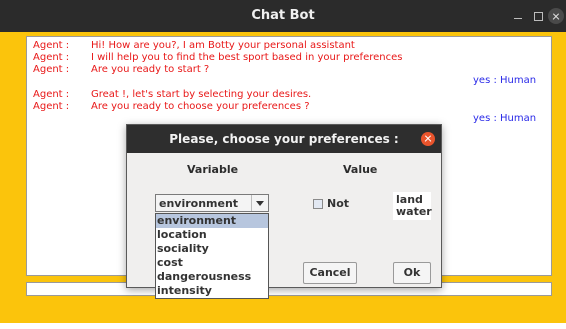 The image size is (566, 329). I want to click on value-option: water, so click(414, 212).